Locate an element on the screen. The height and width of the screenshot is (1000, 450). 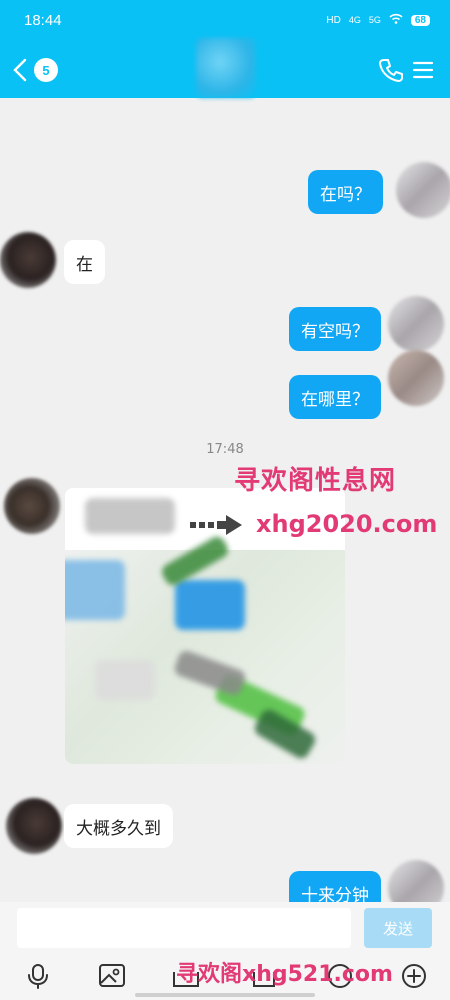
image-icon is located at coordinates (112, 976).